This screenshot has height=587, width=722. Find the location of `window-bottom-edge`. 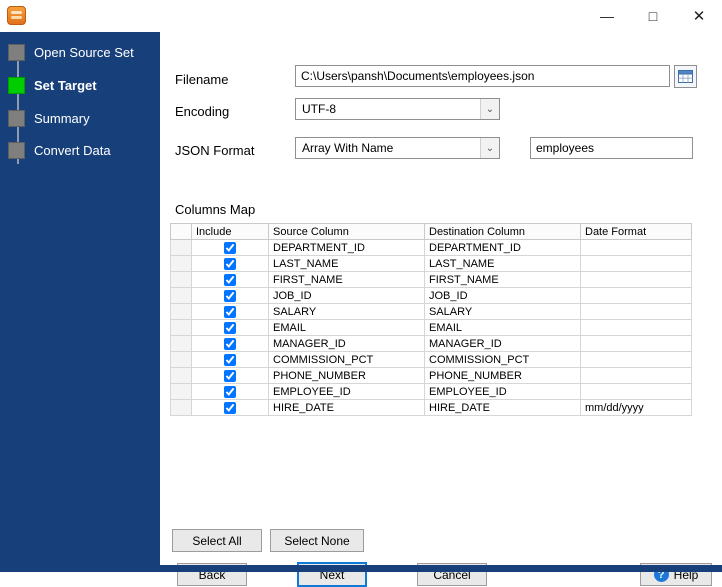

window-bottom-edge is located at coordinates (361, 568).